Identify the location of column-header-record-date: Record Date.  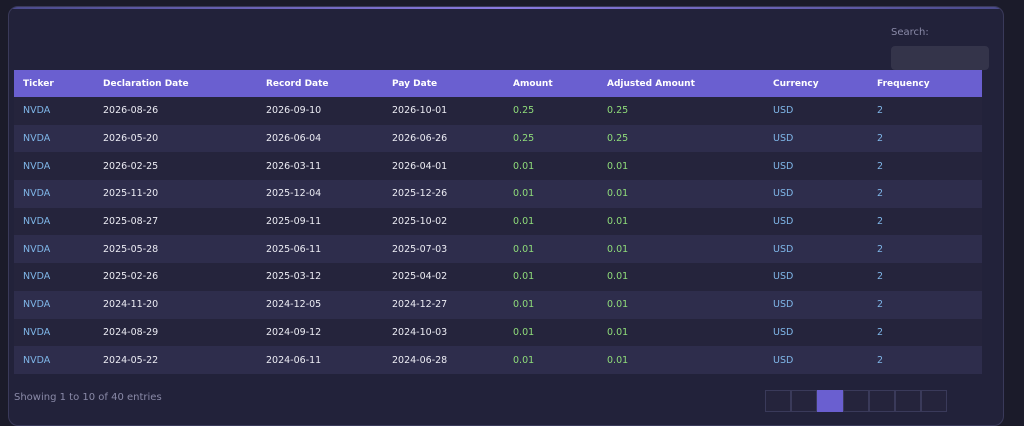
(320, 83).